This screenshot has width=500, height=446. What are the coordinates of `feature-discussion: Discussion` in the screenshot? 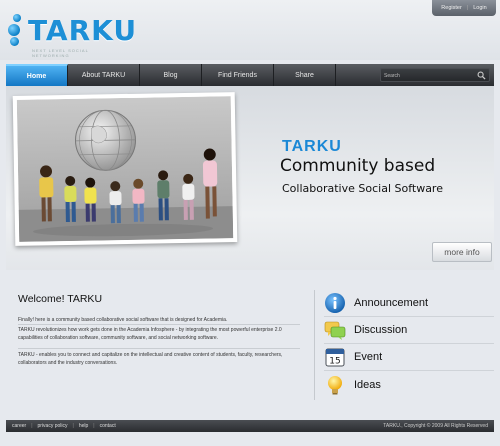 It's located at (409, 330).